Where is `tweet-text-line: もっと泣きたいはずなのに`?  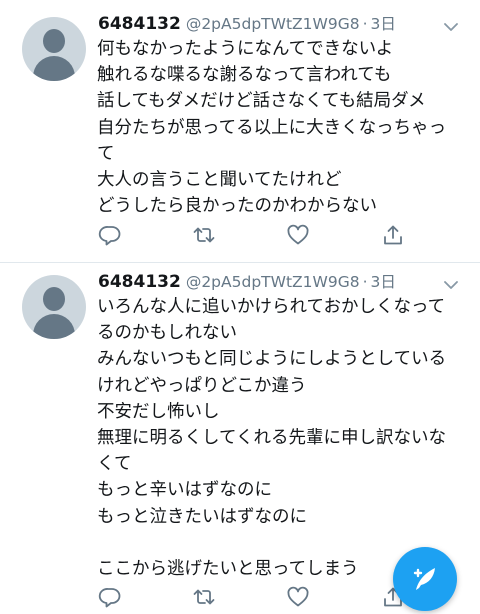 tweet-text-line: もっと泣きたいはずなのに is located at coordinates (202, 516).